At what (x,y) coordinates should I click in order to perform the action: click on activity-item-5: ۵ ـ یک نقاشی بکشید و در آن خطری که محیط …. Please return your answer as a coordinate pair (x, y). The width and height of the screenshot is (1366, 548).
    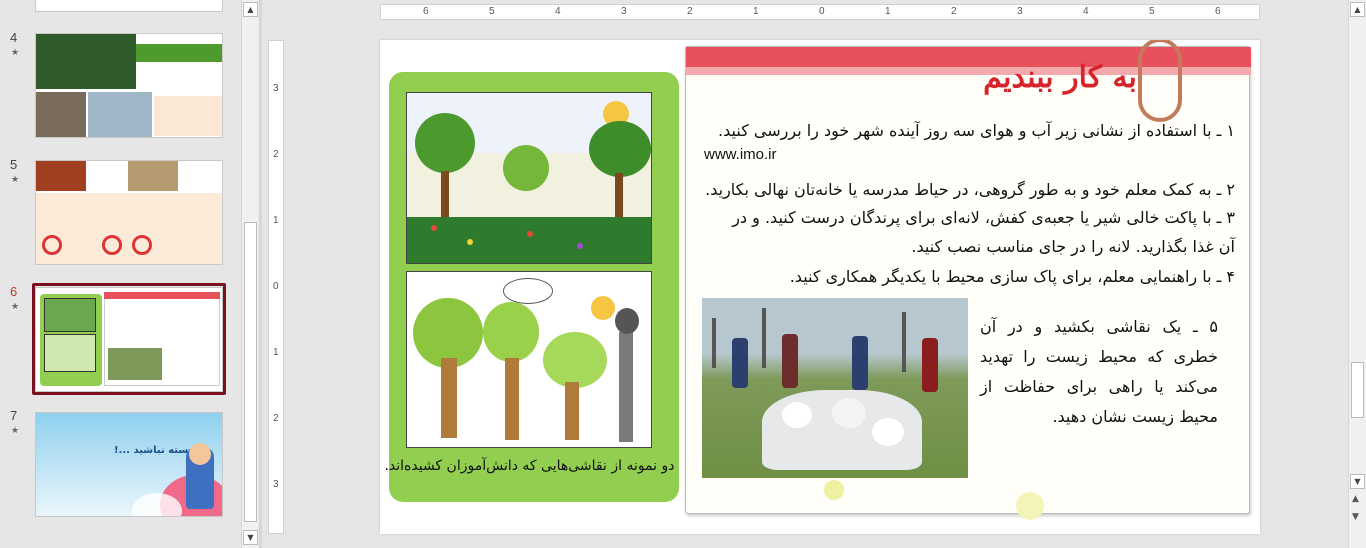
    Looking at the image, I should click on (1099, 371).